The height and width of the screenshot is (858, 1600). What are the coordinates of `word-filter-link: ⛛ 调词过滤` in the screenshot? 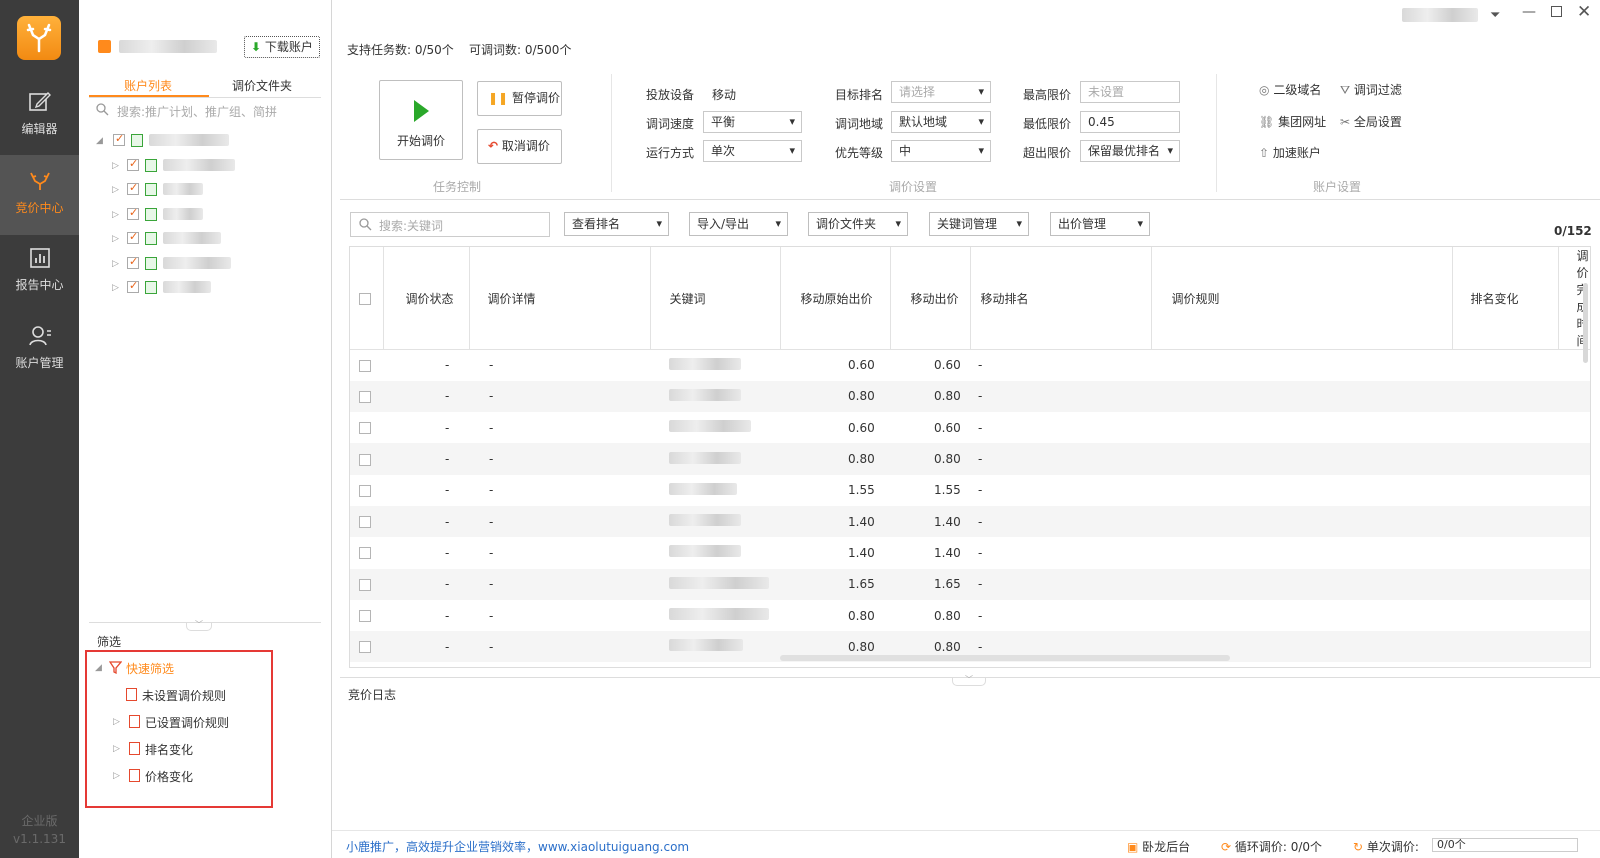 It's located at (1371, 89).